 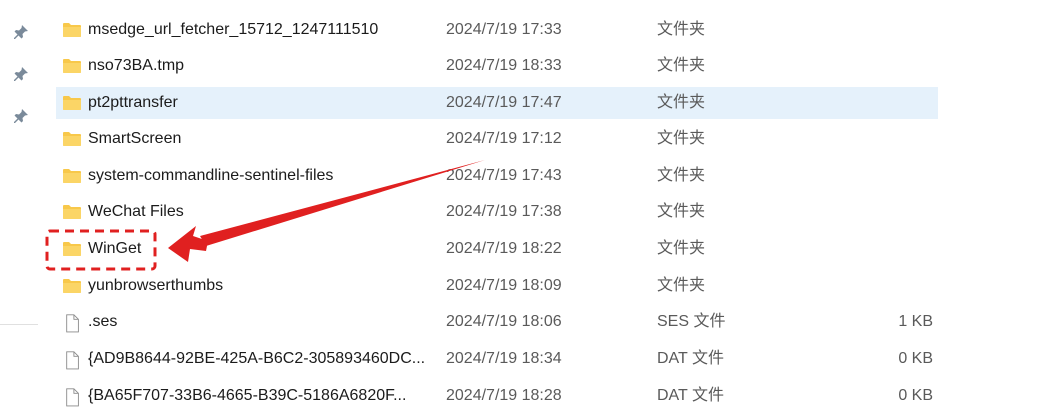 What do you see at coordinates (156, 285) in the screenshot?
I see `file-name: yunbrowserthumbs` at bounding box center [156, 285].